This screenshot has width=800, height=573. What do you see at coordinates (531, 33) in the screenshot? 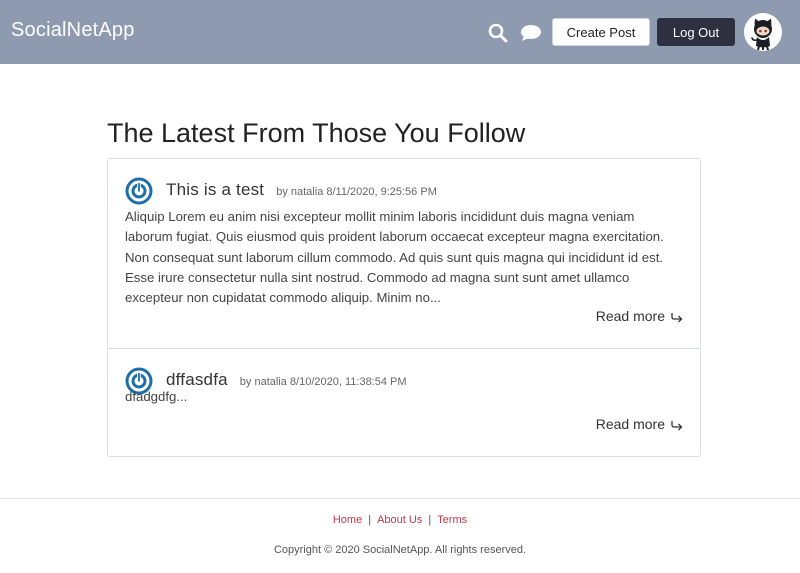
I see `chat-icon` at bounding box center [531, 33].